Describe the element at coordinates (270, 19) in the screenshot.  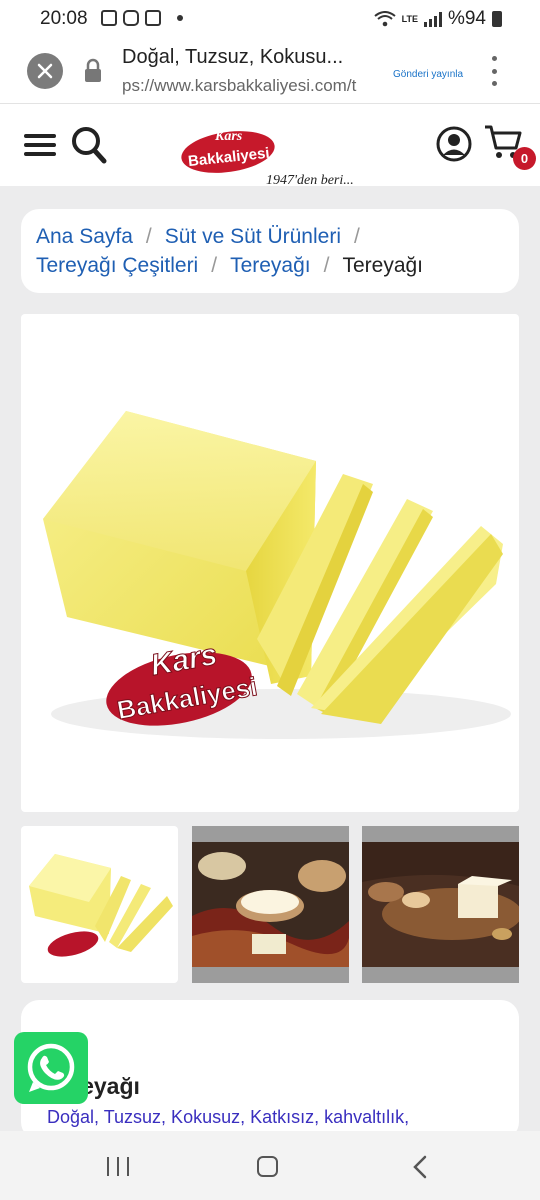
I see `status-bar: 20:08 LTE %94` at that location.